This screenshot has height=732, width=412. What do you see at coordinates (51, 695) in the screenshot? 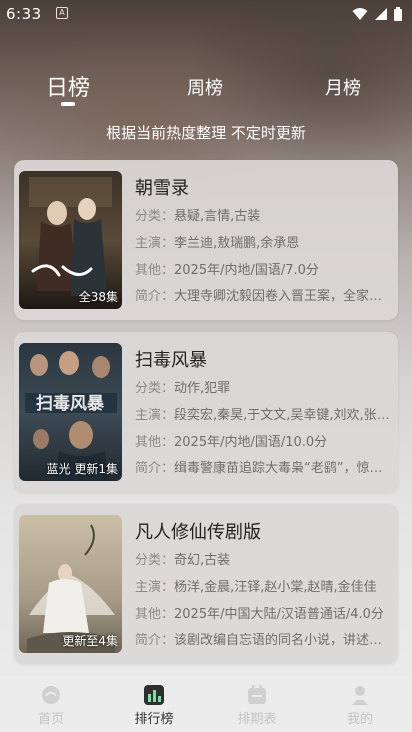
I see `home-icon` at bounding box center [51, 695].